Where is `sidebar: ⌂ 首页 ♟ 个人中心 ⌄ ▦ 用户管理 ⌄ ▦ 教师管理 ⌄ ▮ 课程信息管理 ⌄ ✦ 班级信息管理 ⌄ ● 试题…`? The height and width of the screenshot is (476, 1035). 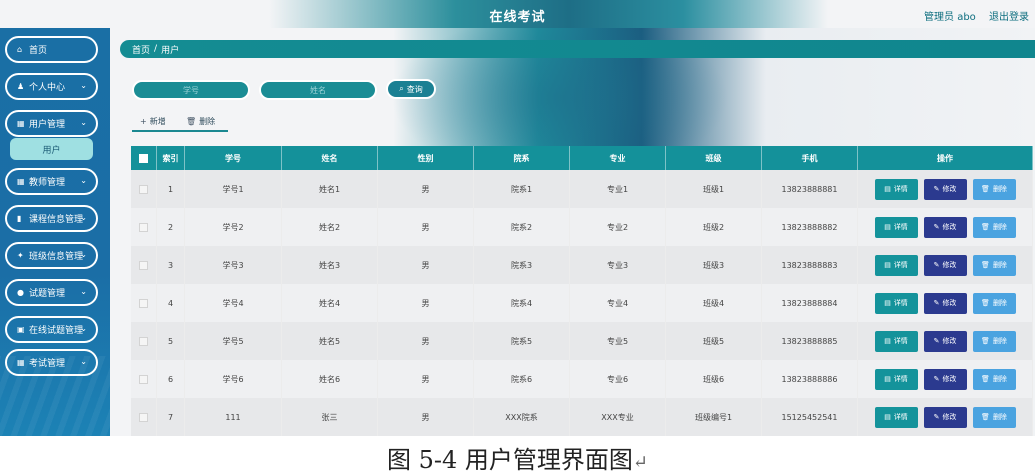 sidebar: ⌂ 首页 ♟ 个人中心 ⌄ ▦ 用户管理 ⌄ ▦ 教师管理 ⌄ ▮ 课程信息管理 ⌄ ✦ 班级信息管理 ⌄ ● 试题… is located at coordinates (55, 232).